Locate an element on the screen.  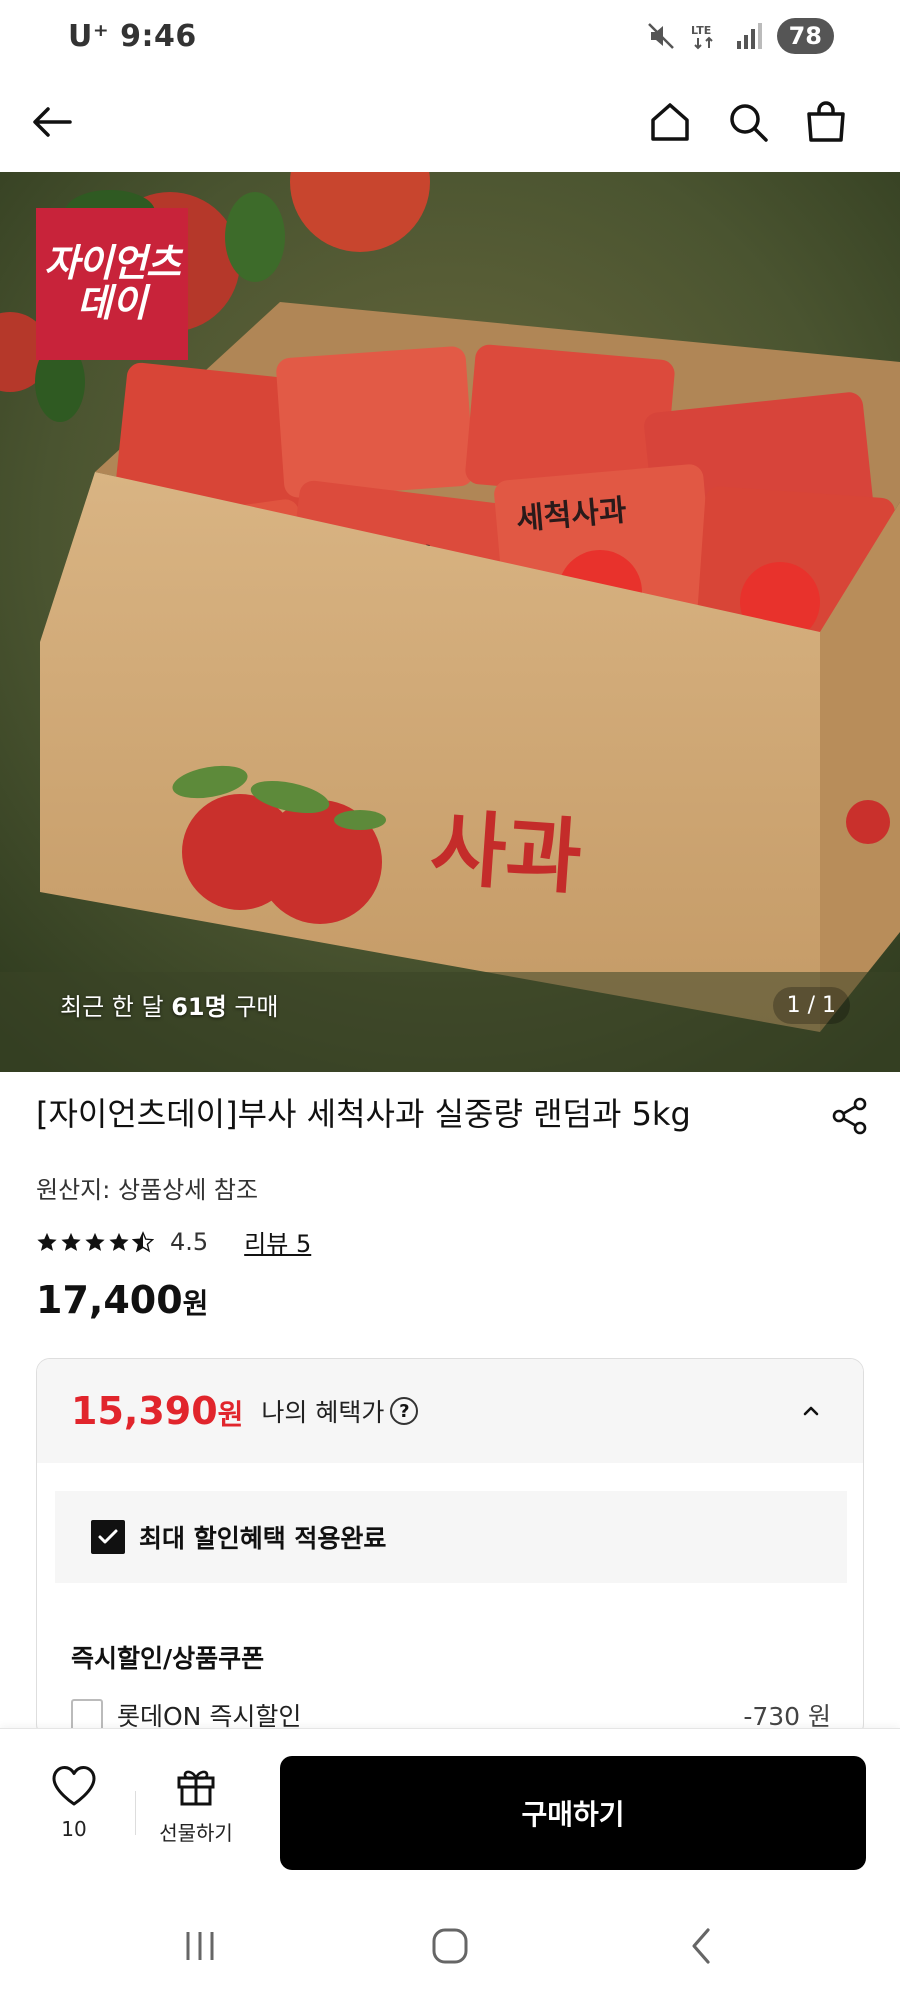
benefit-price-amount: 15,390 is located at coordinates (144, 1411).